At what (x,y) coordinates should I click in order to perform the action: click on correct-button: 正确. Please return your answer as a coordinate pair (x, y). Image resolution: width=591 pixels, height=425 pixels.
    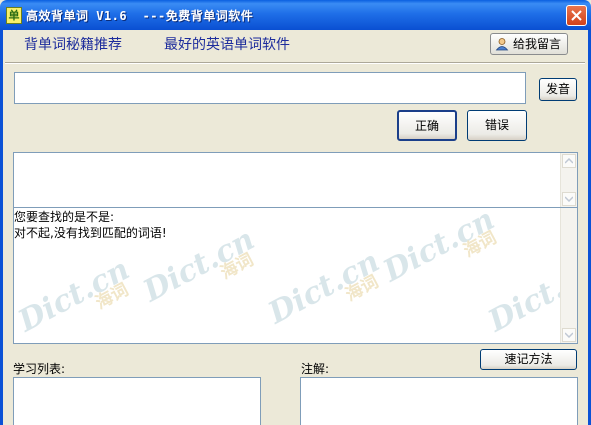
    Looking at the image, I should click on (427, 125).